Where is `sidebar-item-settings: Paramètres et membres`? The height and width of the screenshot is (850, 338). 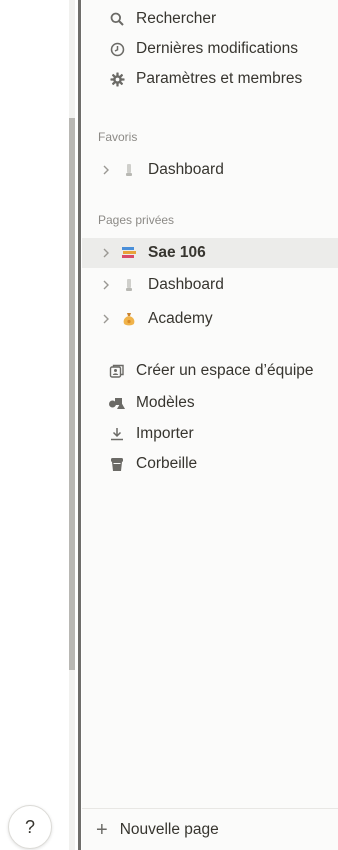
sidebar-item-settings: Paramètres et membres is located at coordinates (210, 79).